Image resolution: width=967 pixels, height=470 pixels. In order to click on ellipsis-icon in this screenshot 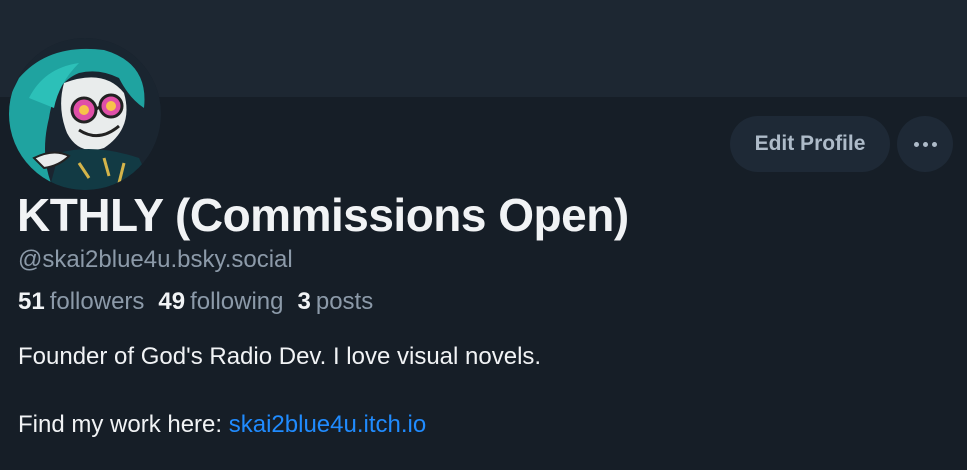, I will do `click(925, 144)`.